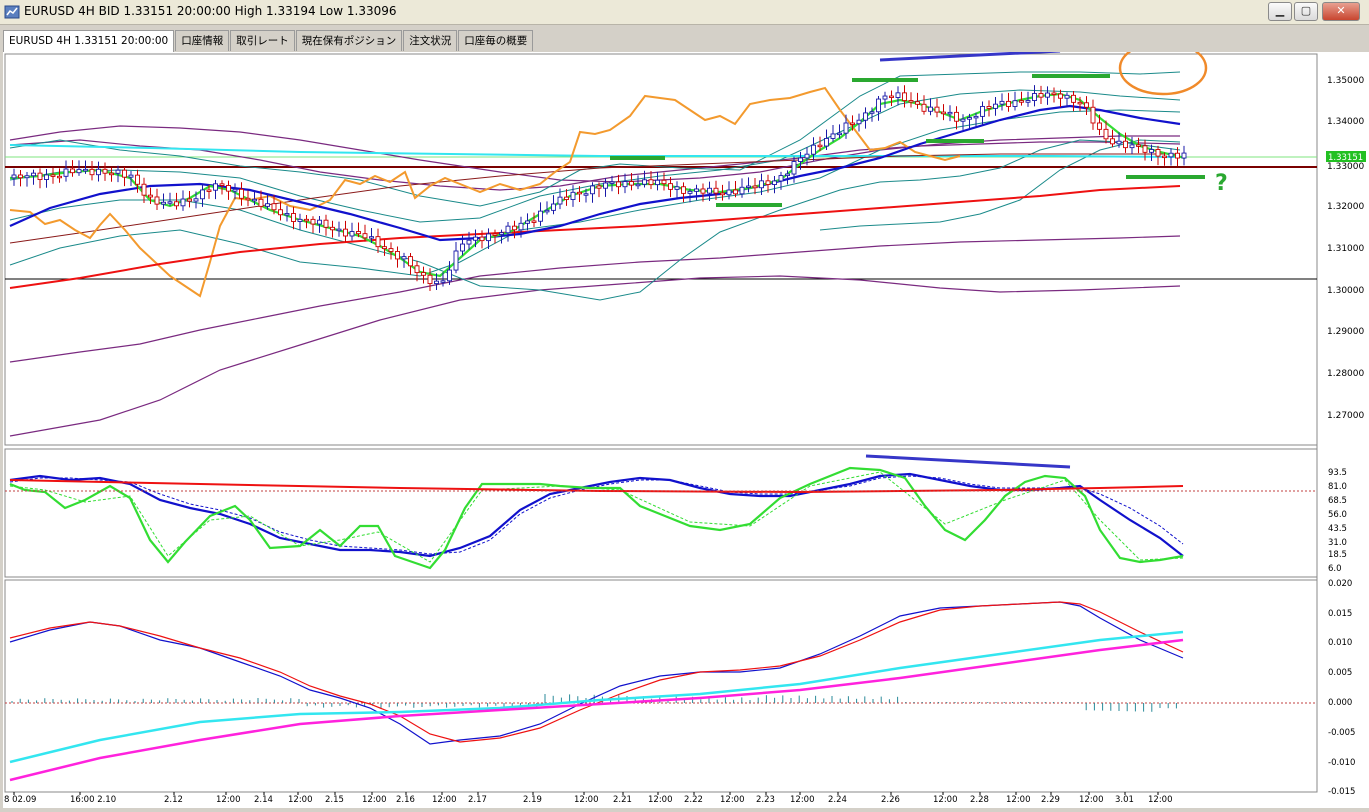 The image size is (1369, 812). Describe the element at coordinates (1221, 183) in the screenshot. I see `question-mark-annotation: ?` at that location.